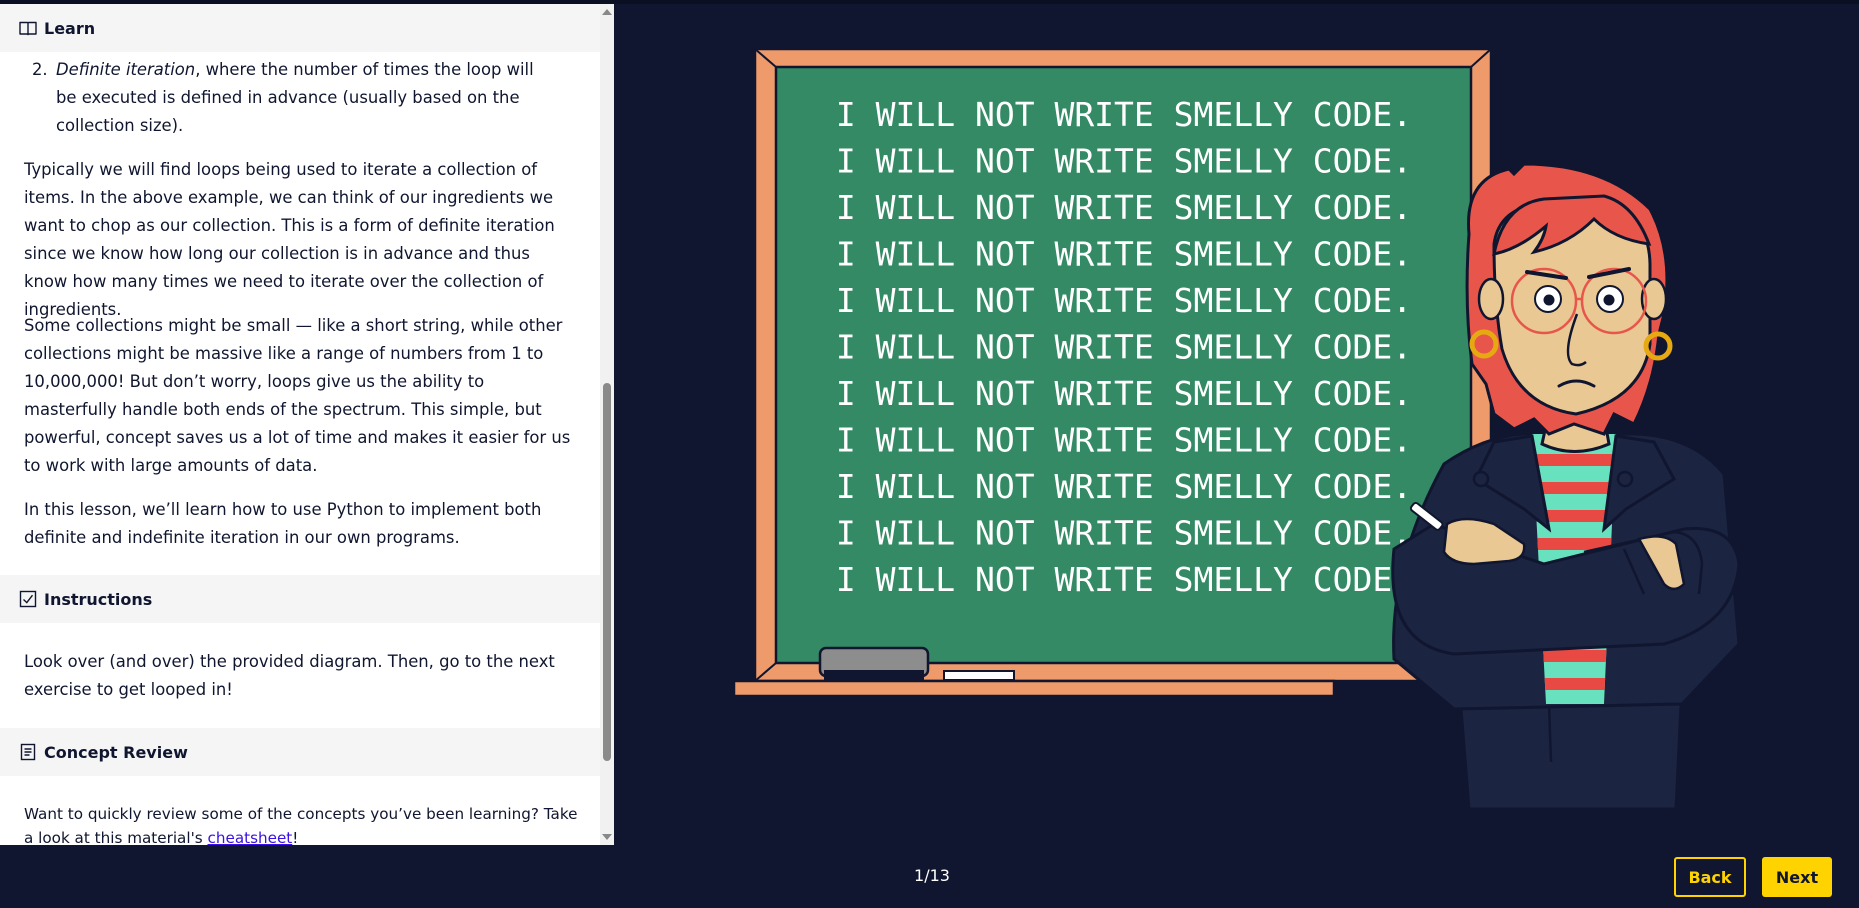 The height and width of the screenshot is (908, 1859). I want to click on chalk-piece, so click(979, 675).